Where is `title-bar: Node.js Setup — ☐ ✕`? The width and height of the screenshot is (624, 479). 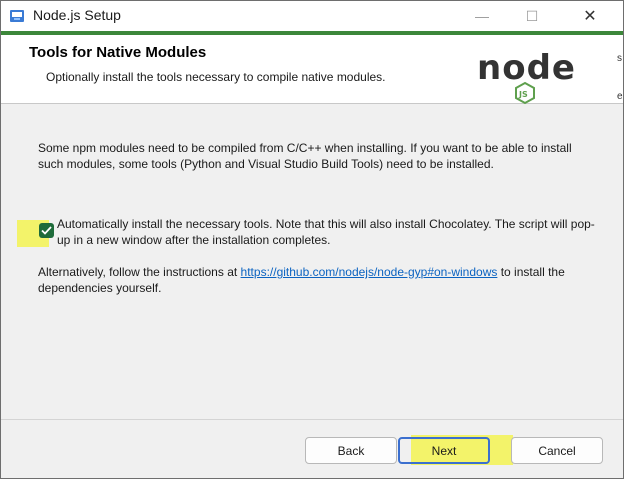
title-bar: Node.js Setup — ☐ ✕ is located at coordinates (312, 16).